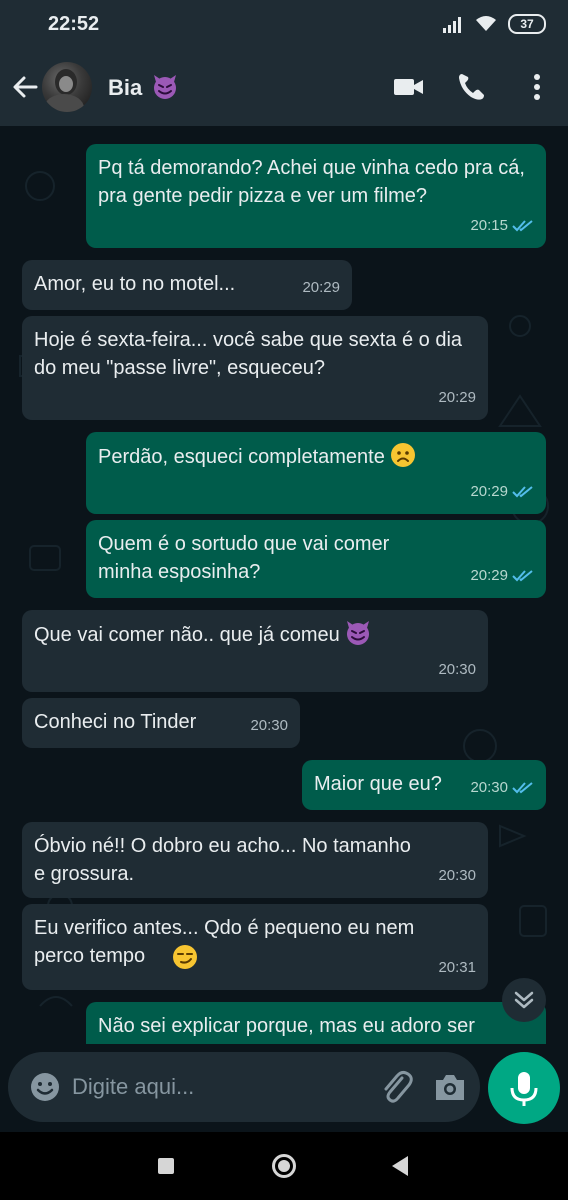 The image size is (568, 1200). I want to click on message-incoming: Amor, eu to no motel... 20:29, so click(187, 285).